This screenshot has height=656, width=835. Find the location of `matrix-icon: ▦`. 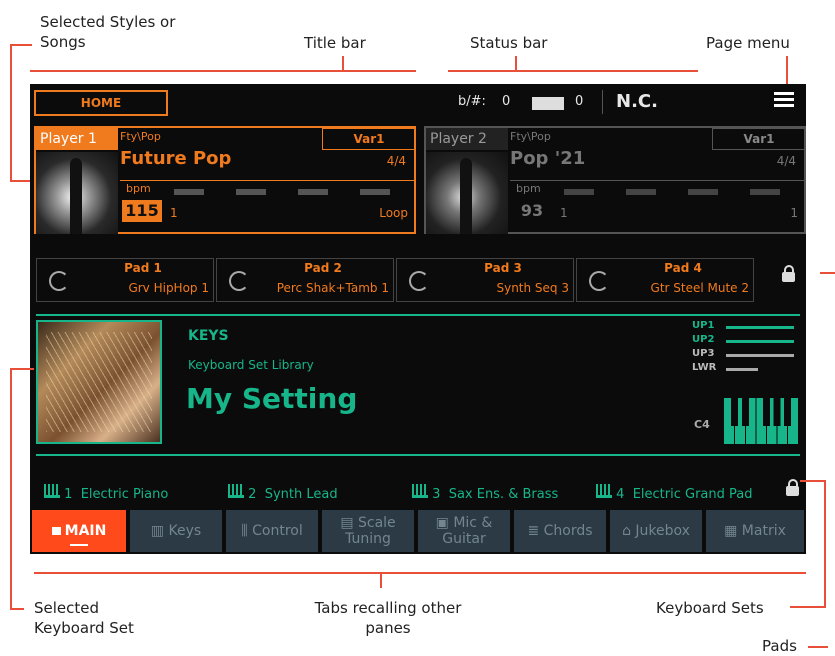

matrix-icon: ▦ is located at coordinates (733, 531).